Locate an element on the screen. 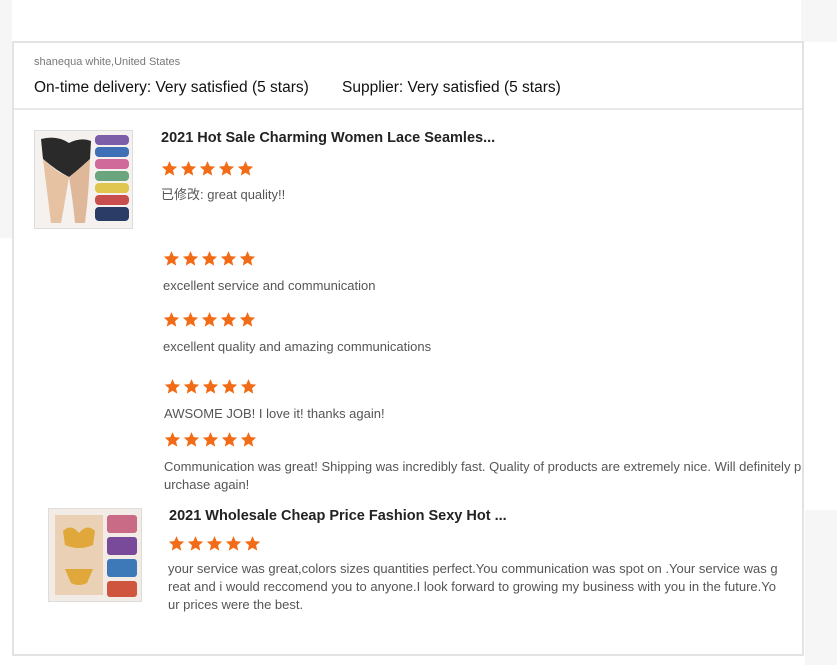 The image size is (837, 665). background-panel-left is located at coordinates (6, 119).